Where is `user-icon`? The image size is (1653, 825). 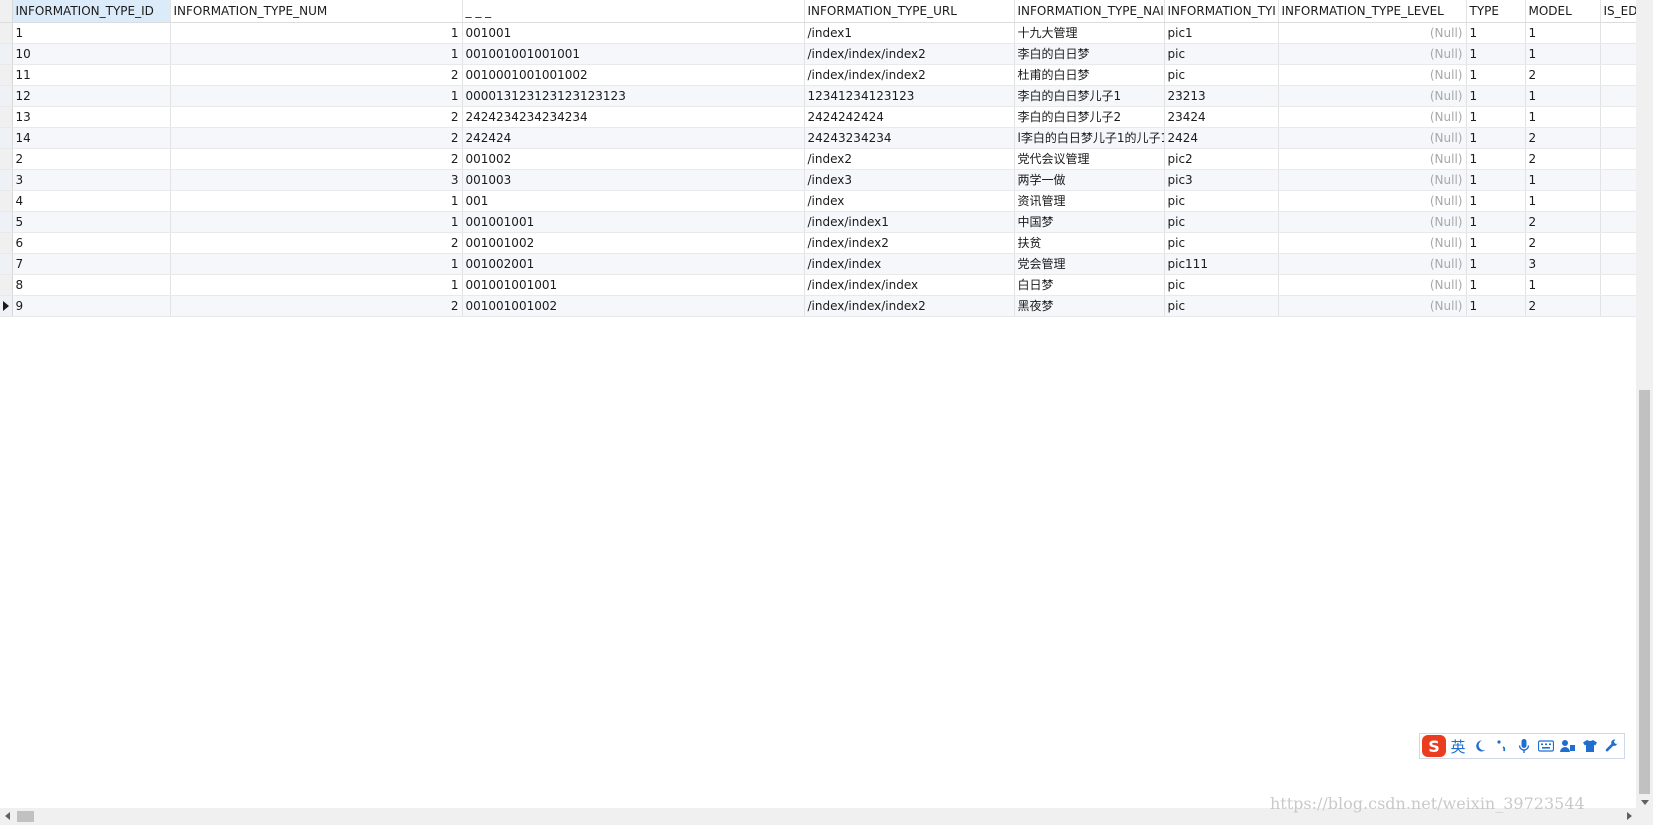
user-icon is located at coordinates (1568, 746).